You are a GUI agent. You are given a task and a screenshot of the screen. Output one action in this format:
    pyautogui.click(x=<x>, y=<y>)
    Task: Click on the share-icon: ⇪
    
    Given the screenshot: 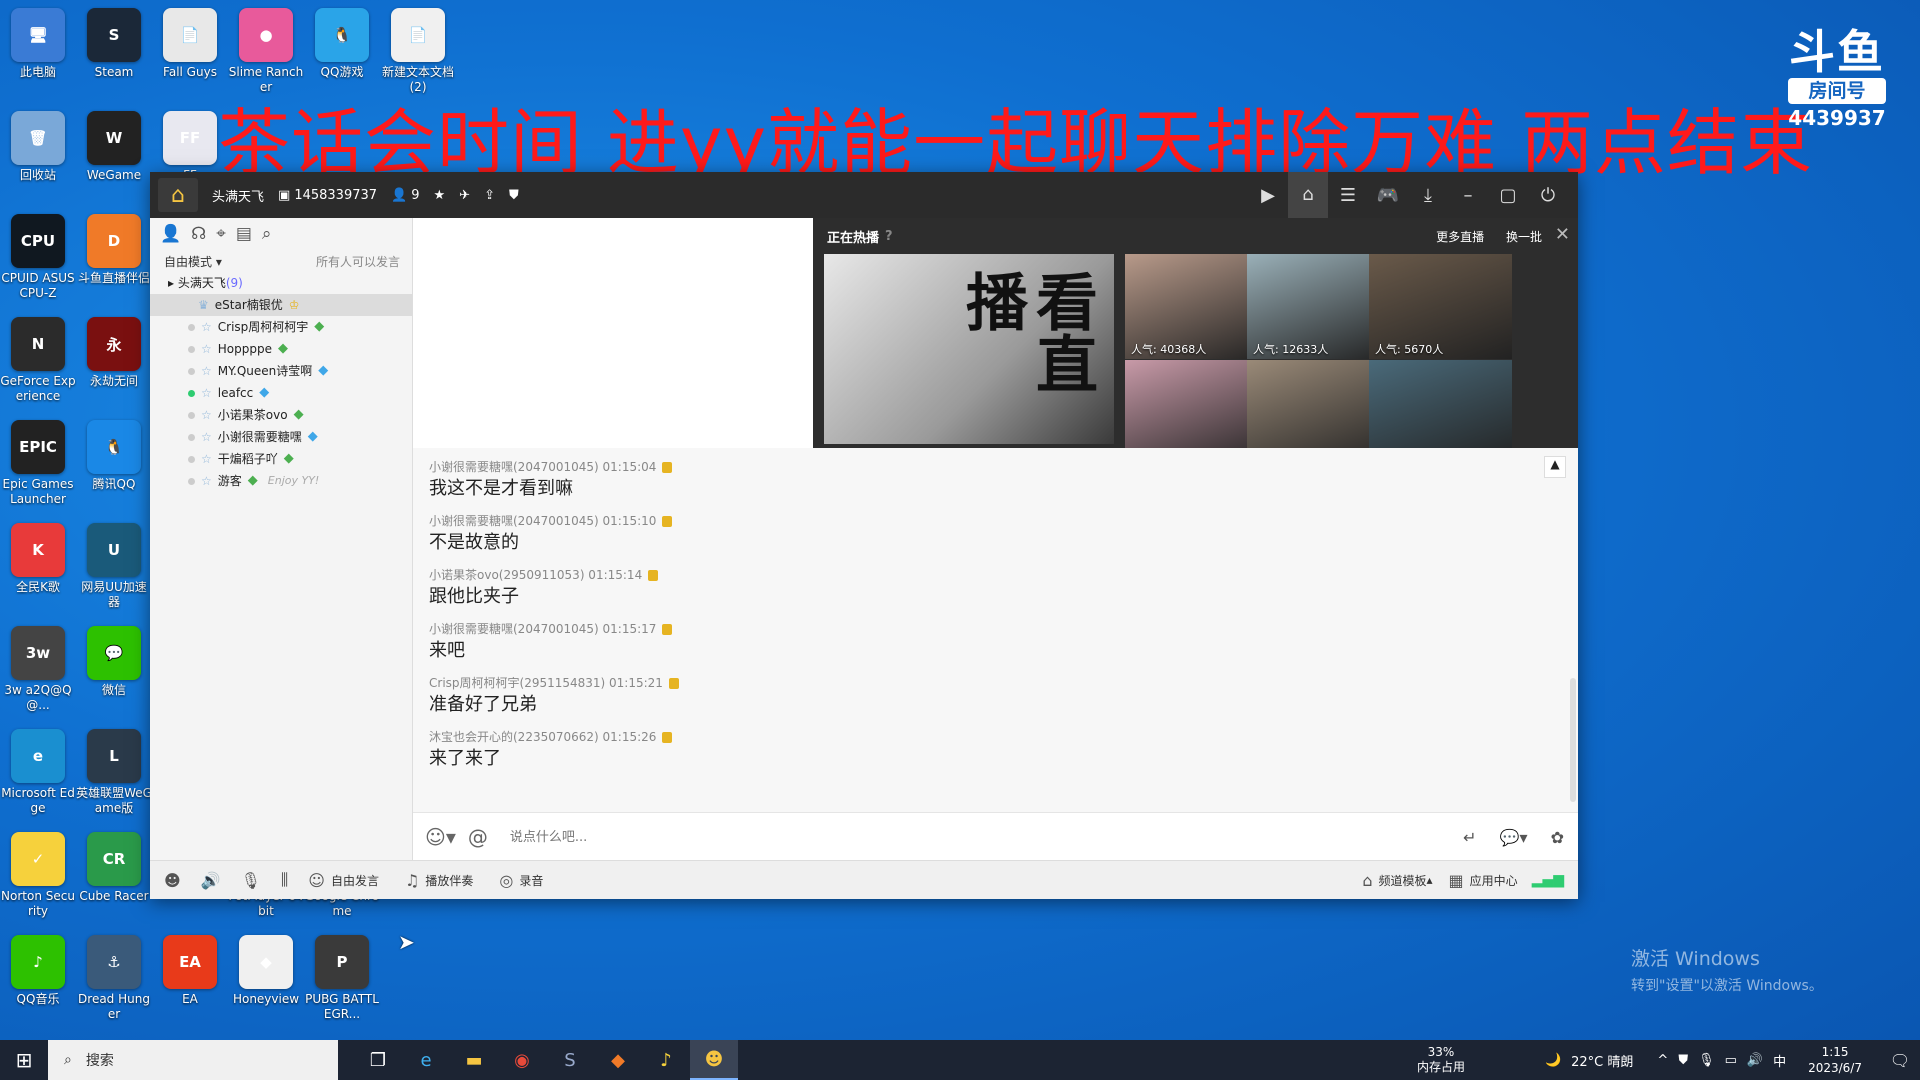 What is the action you would take?
    pyautogui.click(x=489, y=195)
    